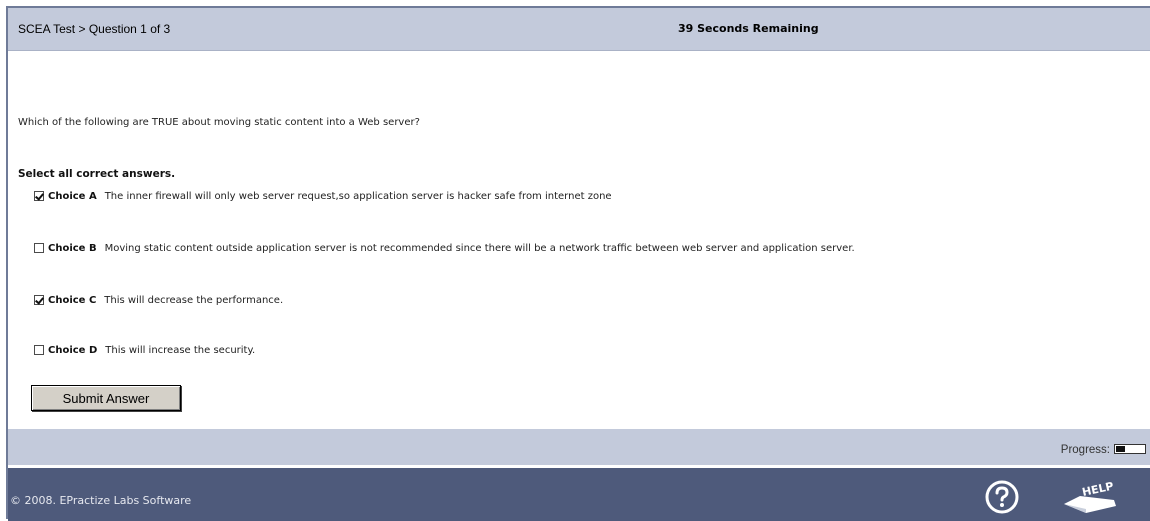  I want to click on choice-d-text: This will increase the security., so click(180, 350).